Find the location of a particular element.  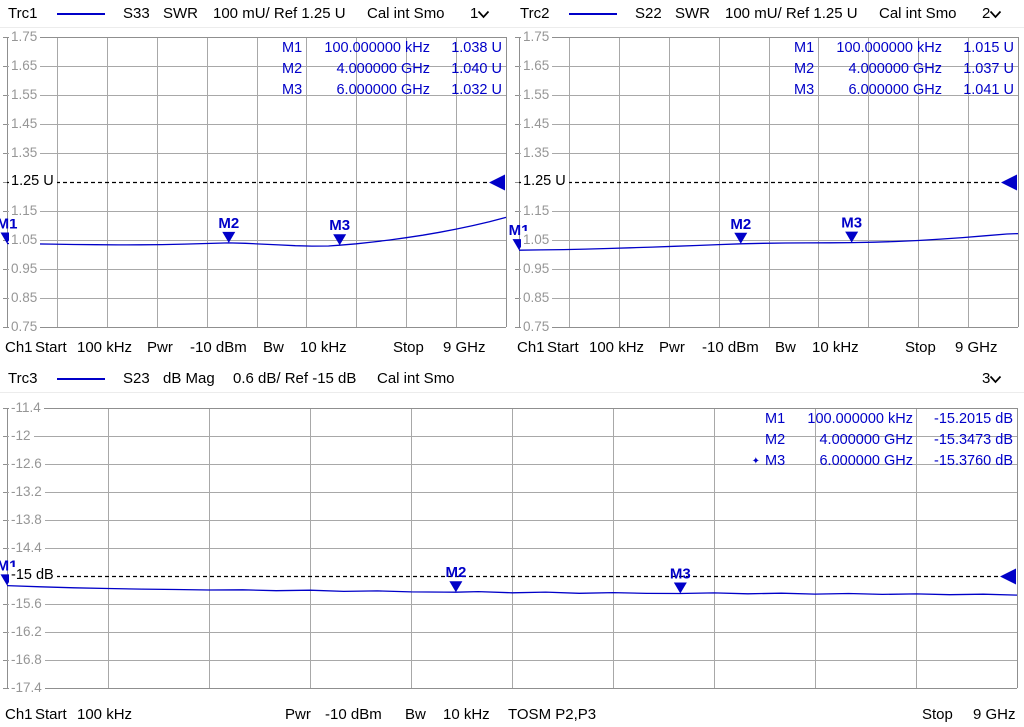

y-tick-label: 0.95 is located at coordinates (25, 268).